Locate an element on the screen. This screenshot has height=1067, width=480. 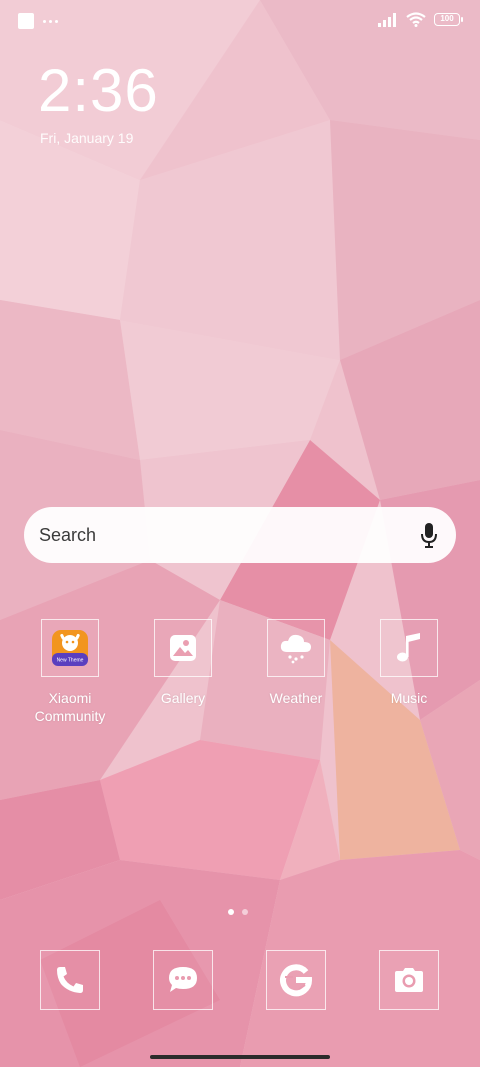
app-gallery: Gallery is located at coordinates (183, 663).